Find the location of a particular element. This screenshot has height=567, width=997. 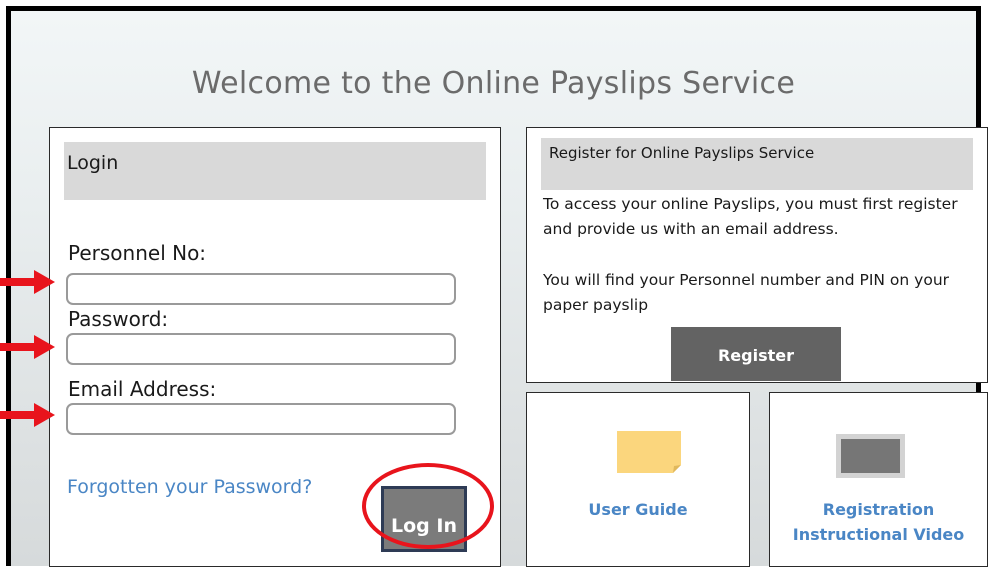

registration-video-link-line-1: Registration is located at coordinates (878, 509).